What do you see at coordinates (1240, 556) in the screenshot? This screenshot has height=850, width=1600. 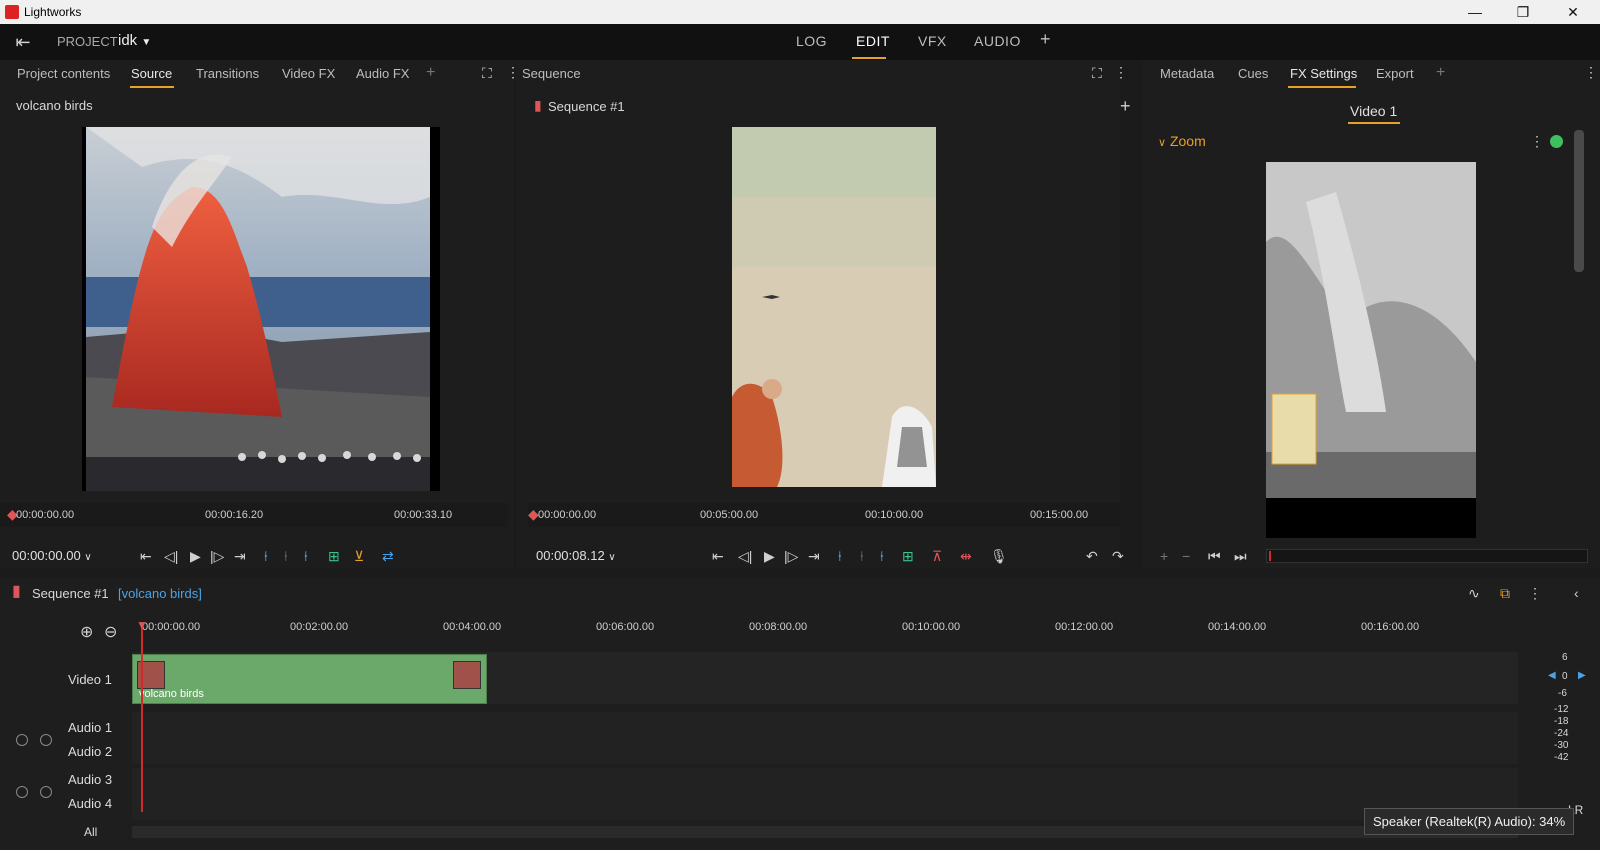 I see `next-keyframe-icon: ⏭` at bounding box center [1240, 556].